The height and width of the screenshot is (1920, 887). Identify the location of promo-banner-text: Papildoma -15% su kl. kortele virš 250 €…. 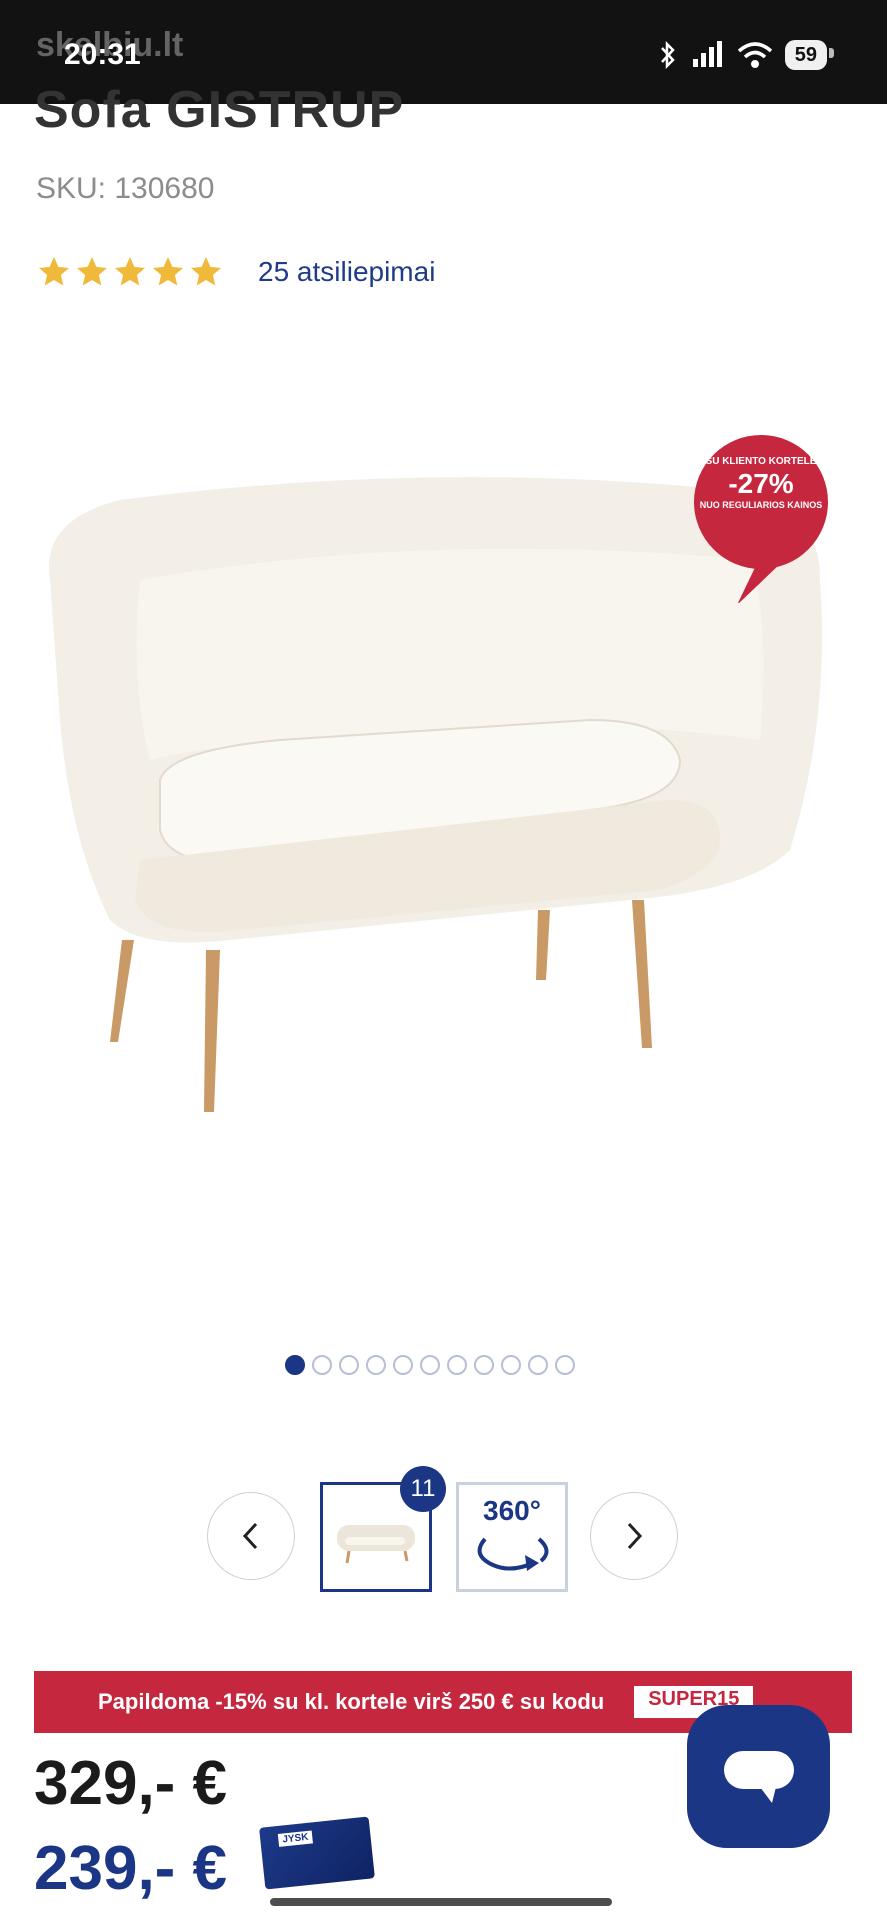
(351, 1701).